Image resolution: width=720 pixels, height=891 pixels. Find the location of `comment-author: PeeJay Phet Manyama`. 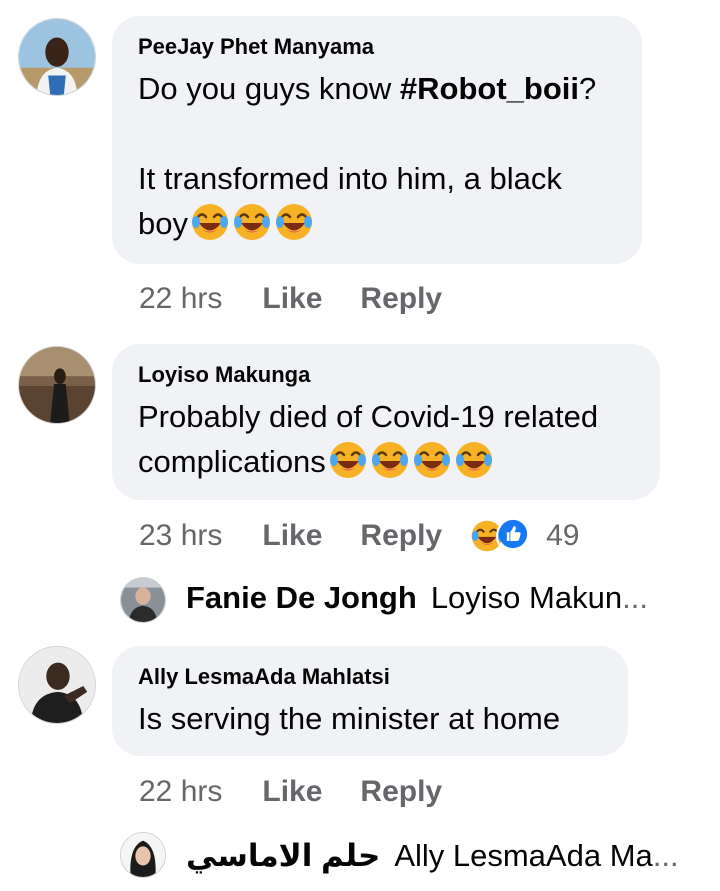

comment-author: PeeJay Phet Manyama is located at coordinates (377, 47).